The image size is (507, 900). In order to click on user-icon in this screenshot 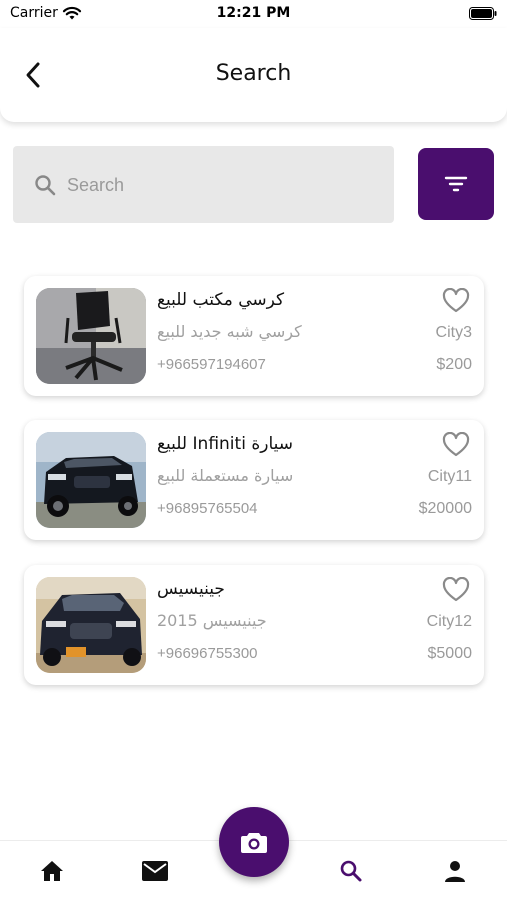, I will do `click(455, 871)`.